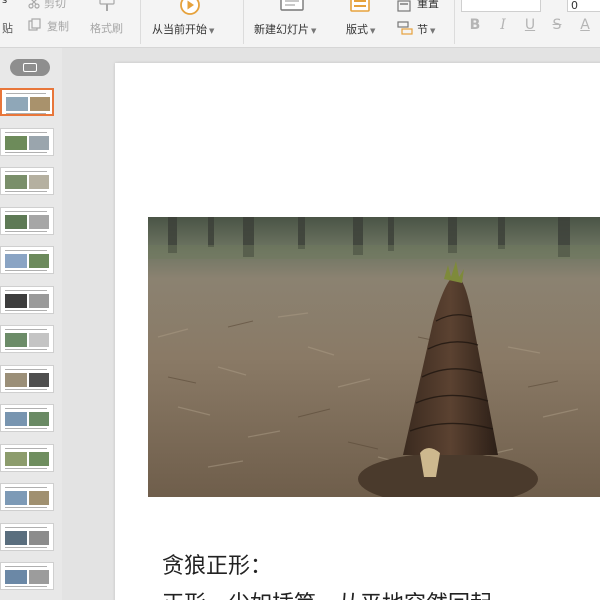  I want to click on copy-icon, so click(35, 24).